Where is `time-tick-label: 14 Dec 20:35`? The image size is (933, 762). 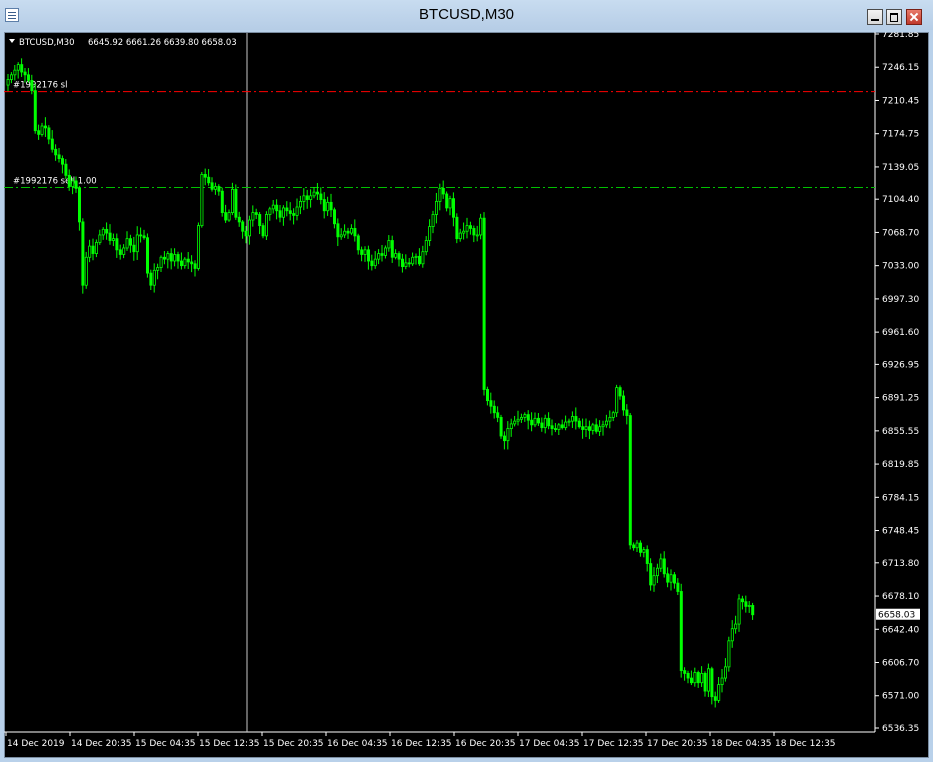 time-tick-label: 14 Dec 20:35 is located at coordinates (101, 744).